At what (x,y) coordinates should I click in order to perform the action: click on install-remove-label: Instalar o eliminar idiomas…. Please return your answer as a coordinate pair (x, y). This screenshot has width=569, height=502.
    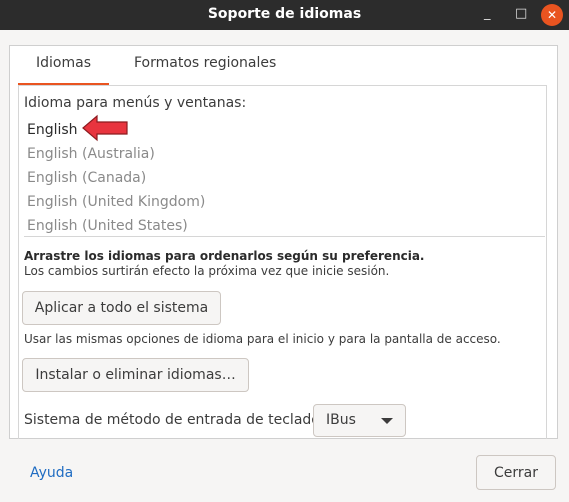
    Looking at the image, I should click on (135, 375).